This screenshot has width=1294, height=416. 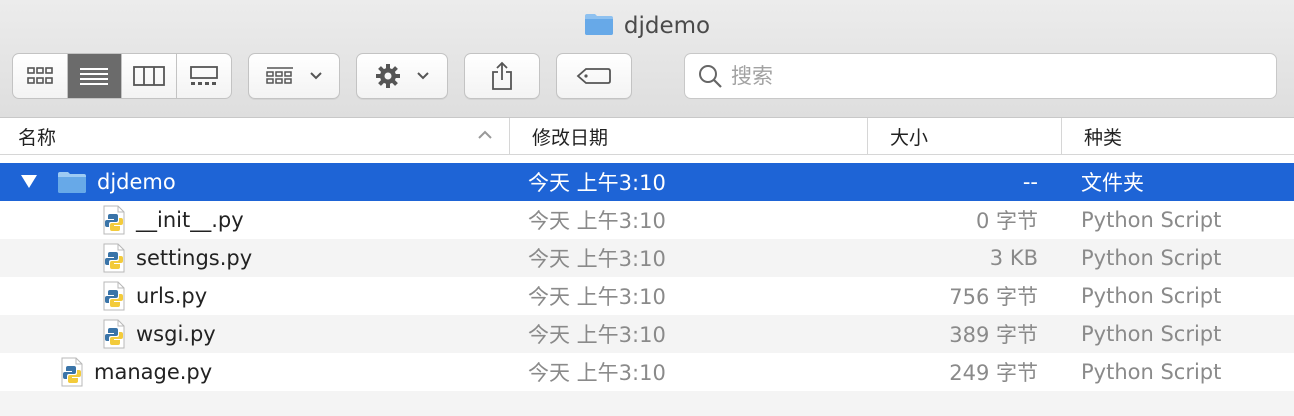 I want to click on list-lines-icon, so click(x=94, y=76).